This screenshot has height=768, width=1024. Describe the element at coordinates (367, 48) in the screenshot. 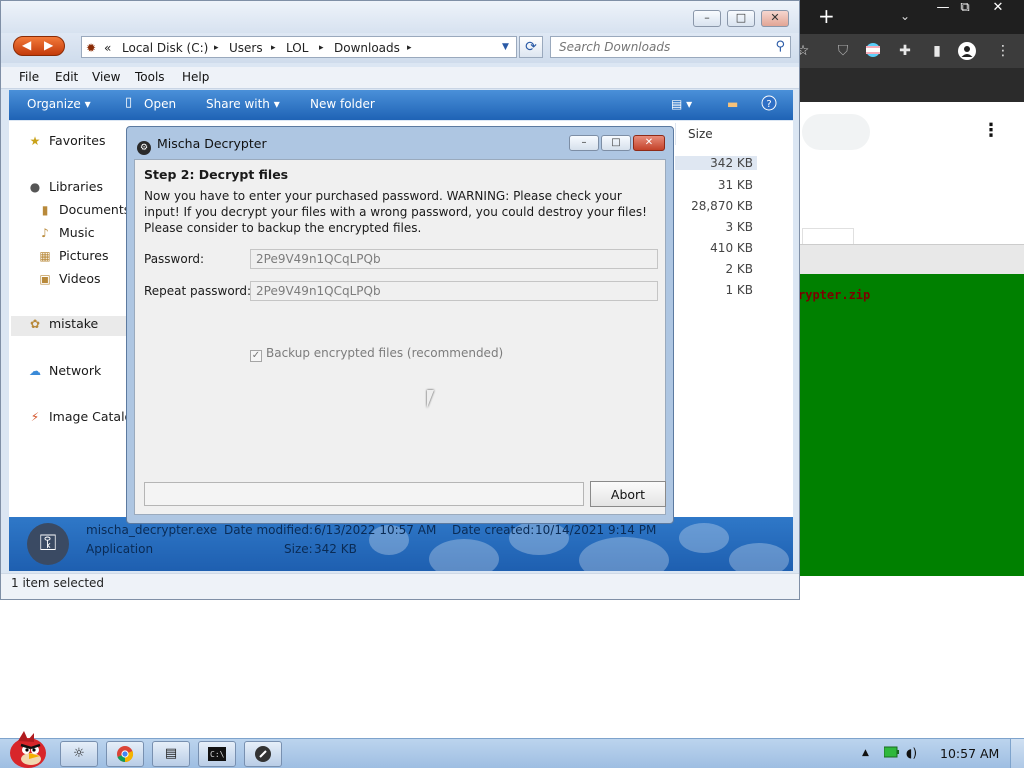

I see `breadcrumb-downloads: Downloads` at that location.